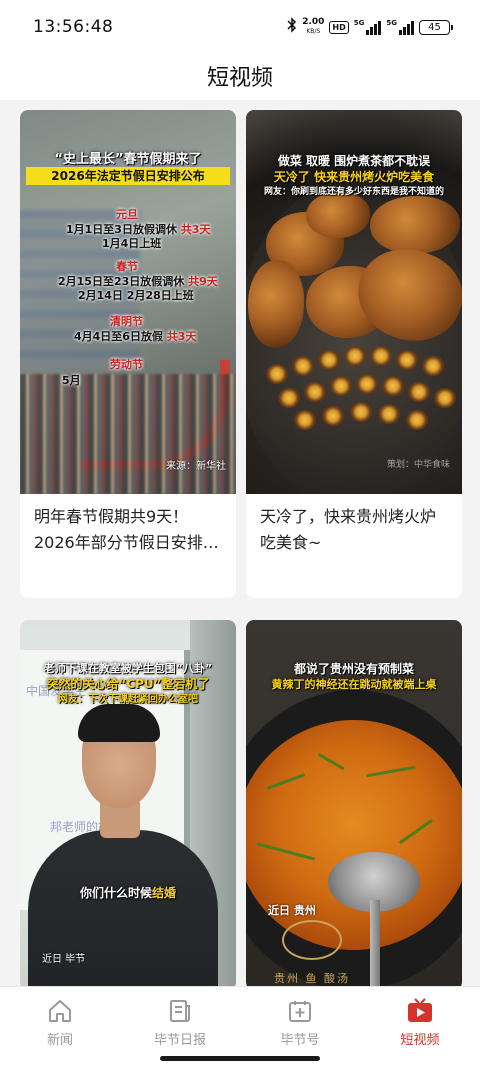  I want to click on nav-item-bijie-hao: 毕节号, so click(300, 1019).